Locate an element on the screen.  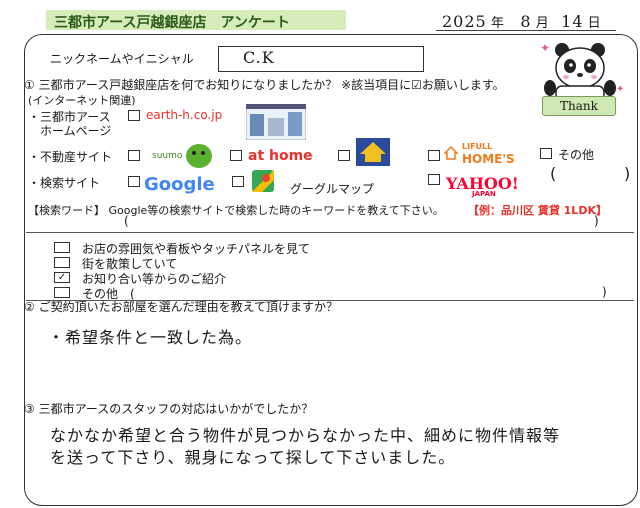
google-maps-icon is located at coordinates (263, 181).